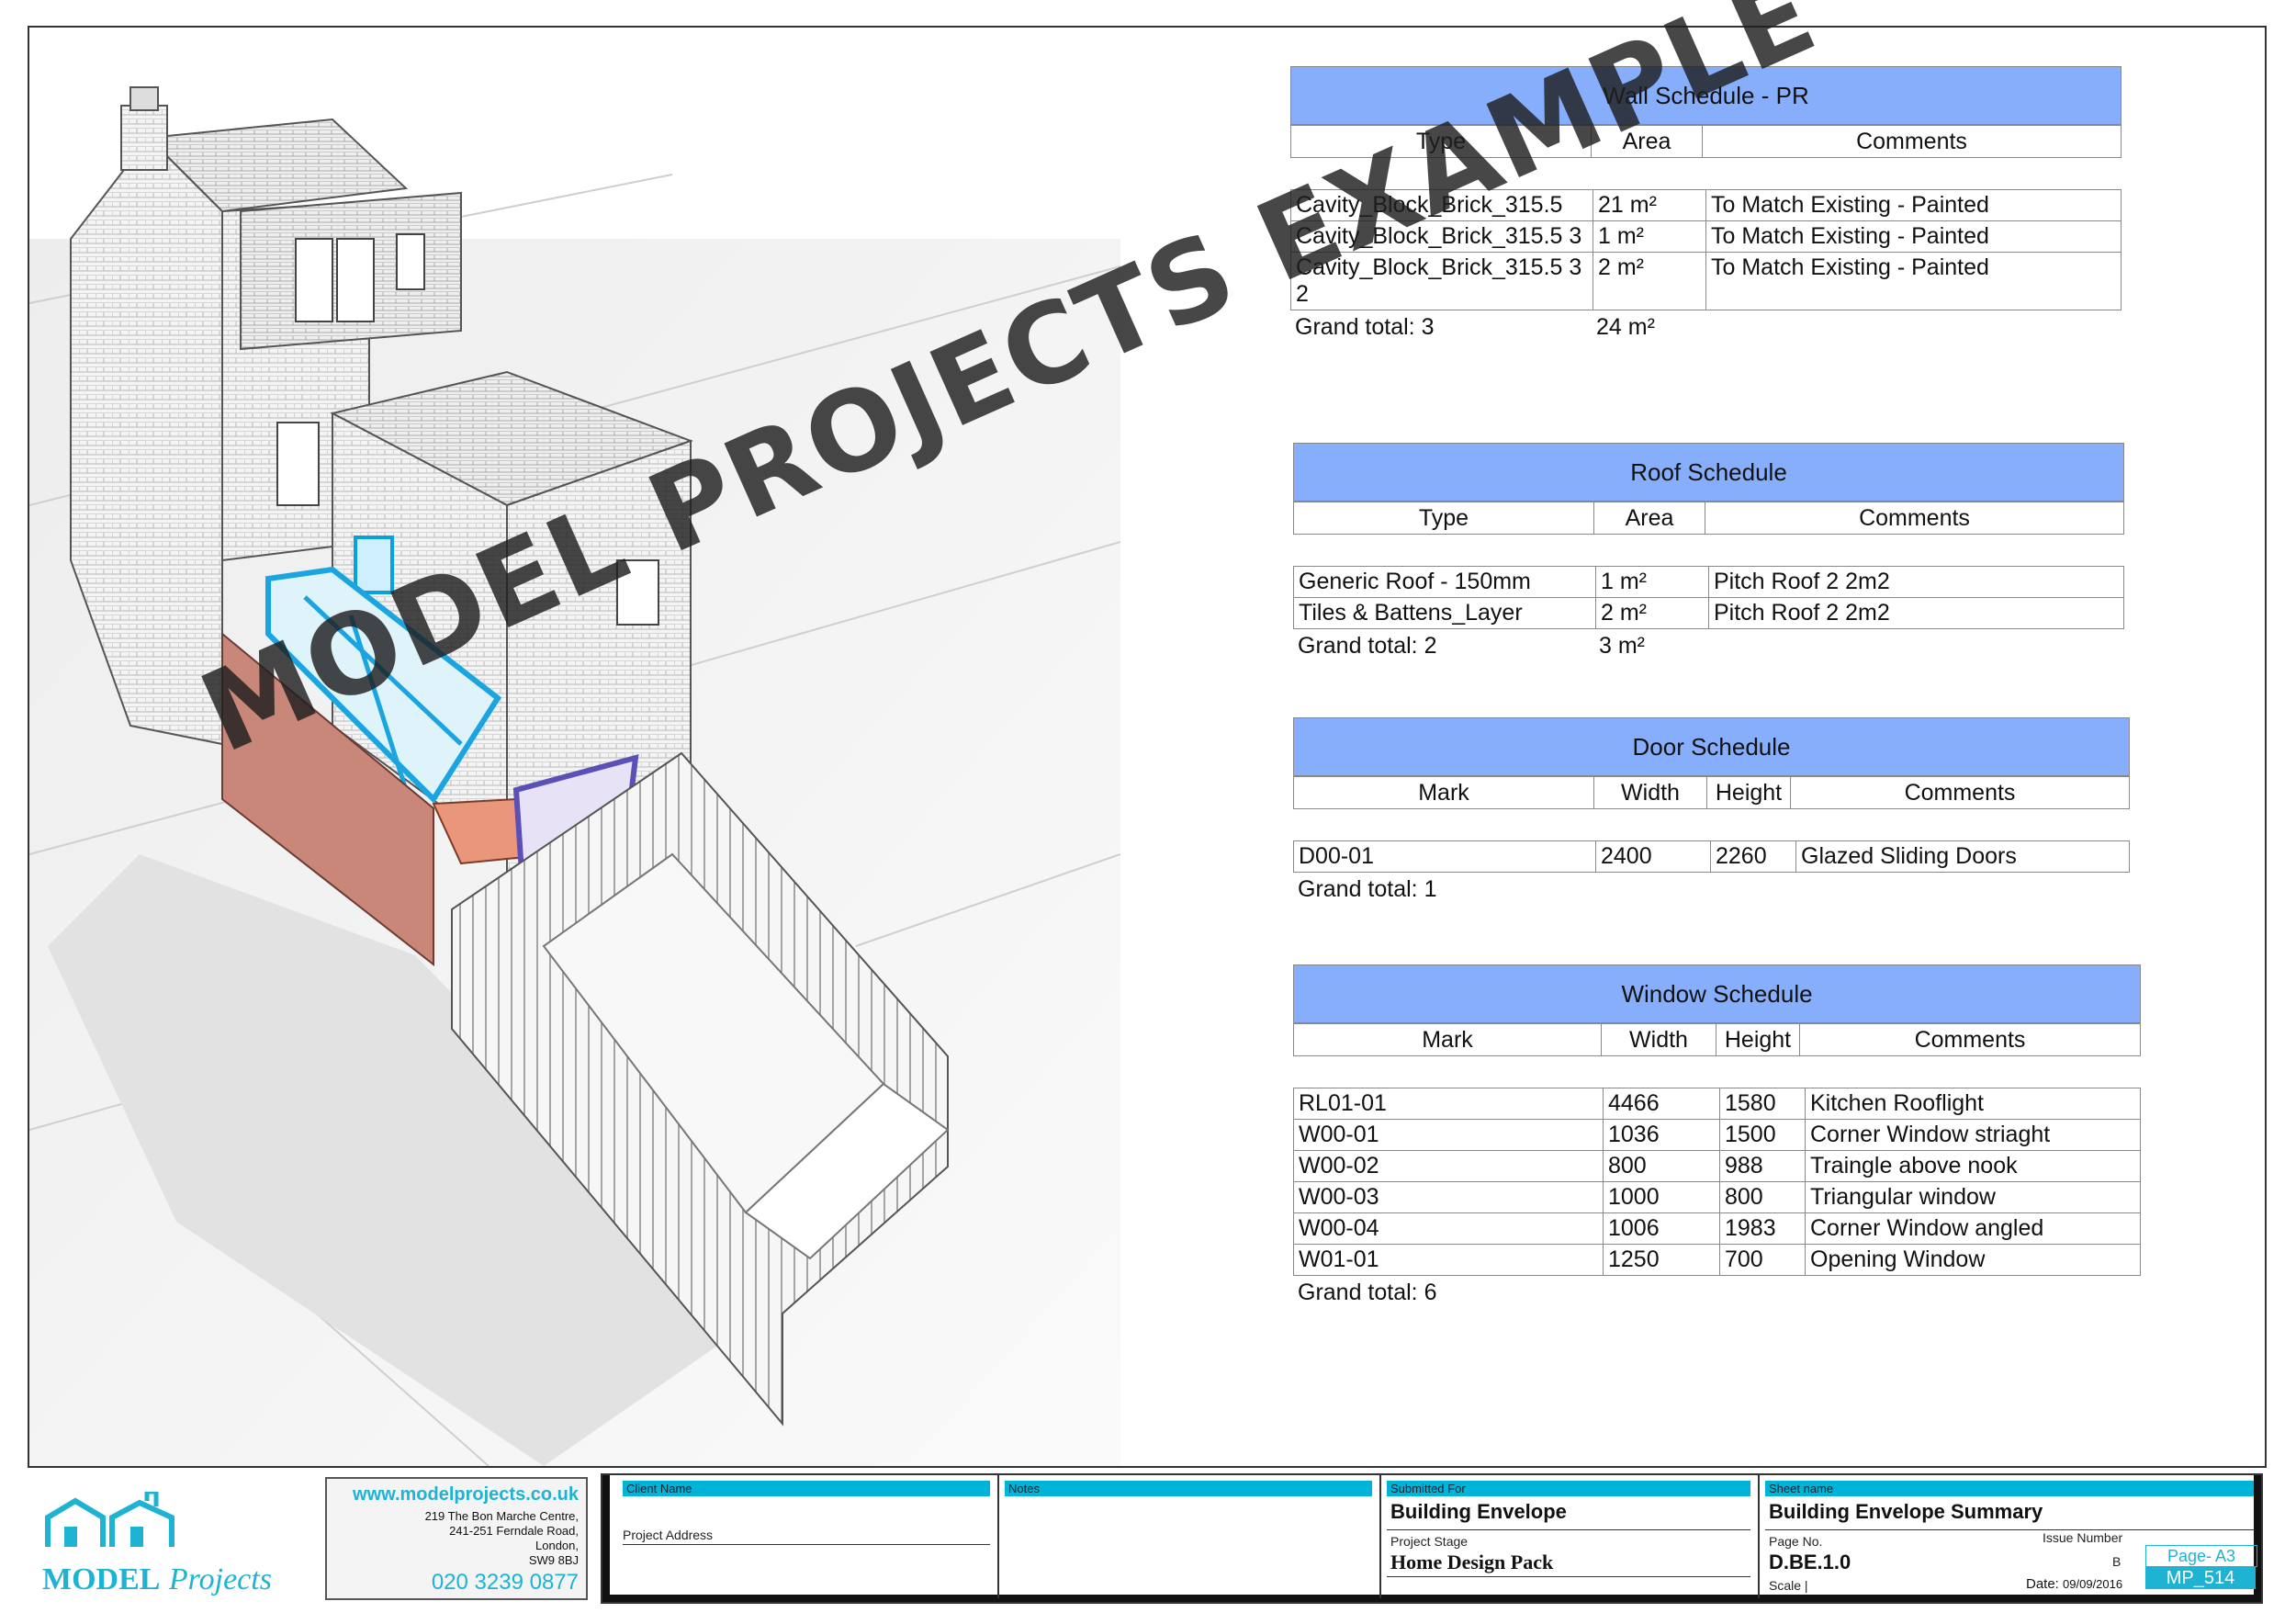  What do you see at coordinates (1973, 1228) in the screenshot?
I see `table-cell: Corner Window angled` at bounding box center [1973, 1228].